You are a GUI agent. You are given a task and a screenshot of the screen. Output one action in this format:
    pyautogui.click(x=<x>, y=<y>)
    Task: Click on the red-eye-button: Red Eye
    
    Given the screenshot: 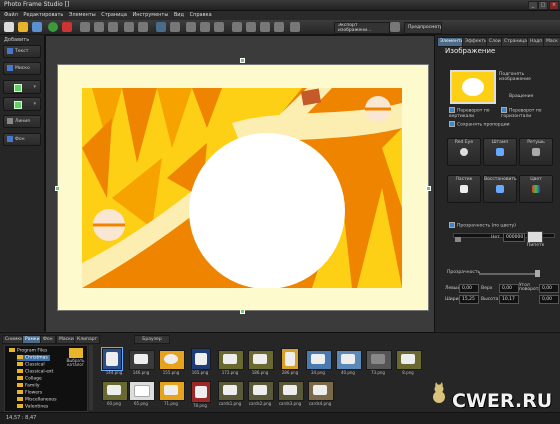 What is the action you would take?
    pyautogui.click(x=464, y=152)
    